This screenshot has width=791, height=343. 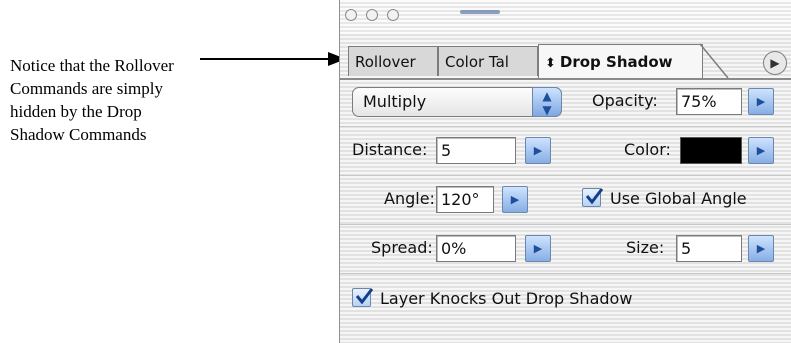 I want to click on layer-knocks-out-label: Layer Knocks Out Drop Shadow, so click(x=506, y=298).